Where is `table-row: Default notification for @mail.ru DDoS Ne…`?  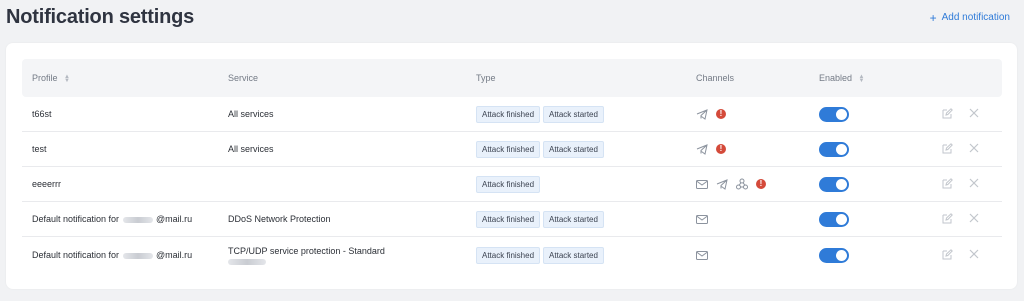
table-row: Default notification for @mail.ru DDoS Ne… is located at coordinates (512, 219).